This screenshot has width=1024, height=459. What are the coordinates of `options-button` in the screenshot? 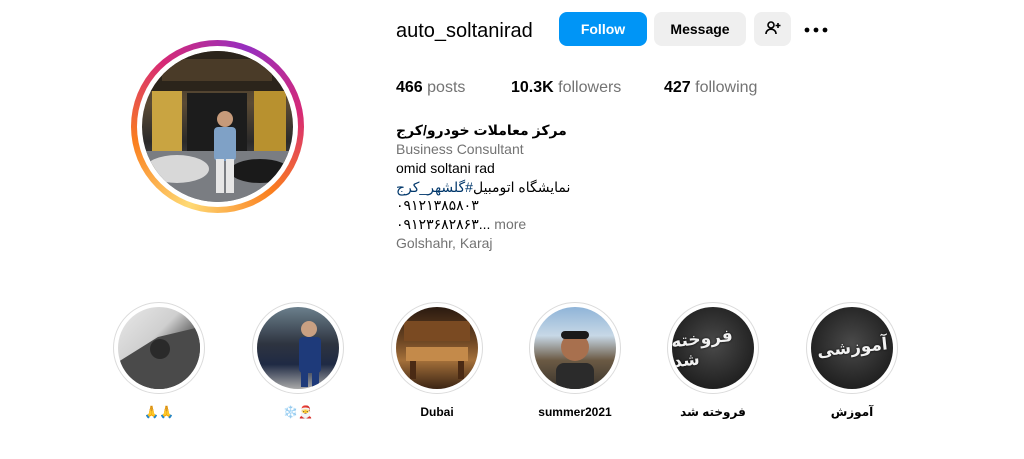 It's located at (816, 29).